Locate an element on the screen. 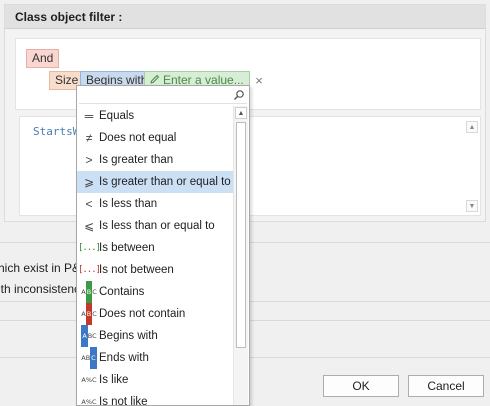  operator-option-less-equal: ⩽ Is less than or equal to is located at coordinates (155, 226).